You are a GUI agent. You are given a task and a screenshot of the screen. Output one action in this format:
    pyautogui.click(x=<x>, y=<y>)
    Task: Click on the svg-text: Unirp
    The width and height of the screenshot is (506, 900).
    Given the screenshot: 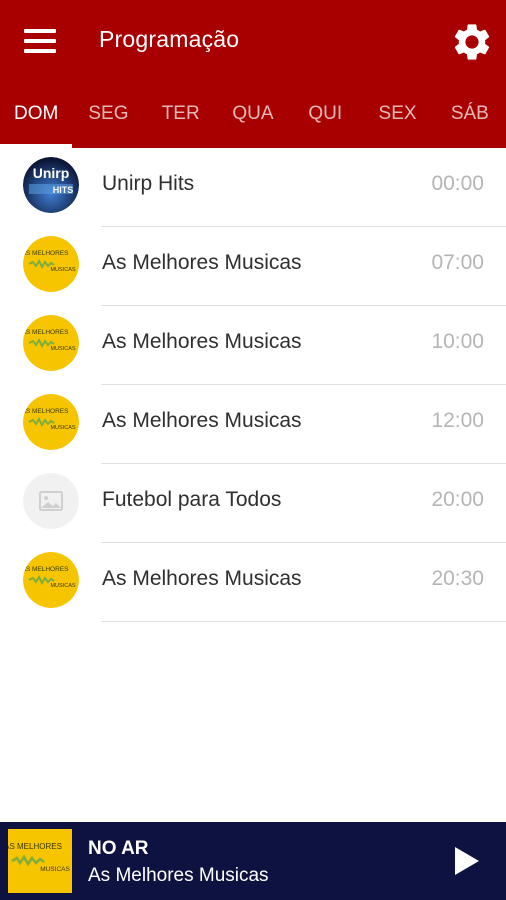 What is the action you would take?
    pyautogui.click(x=51, y=173)
    